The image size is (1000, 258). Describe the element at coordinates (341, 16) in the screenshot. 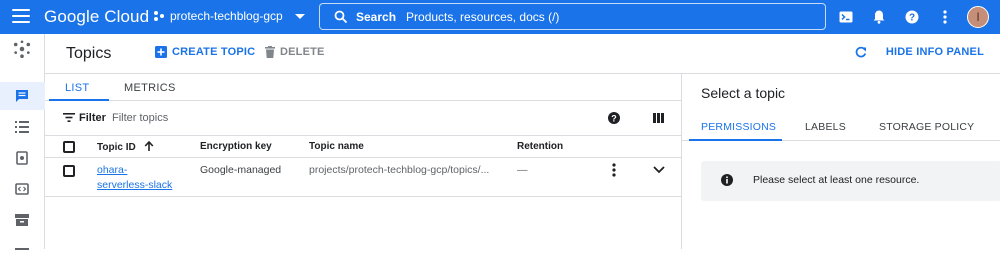

I see `search-icon` at that location.